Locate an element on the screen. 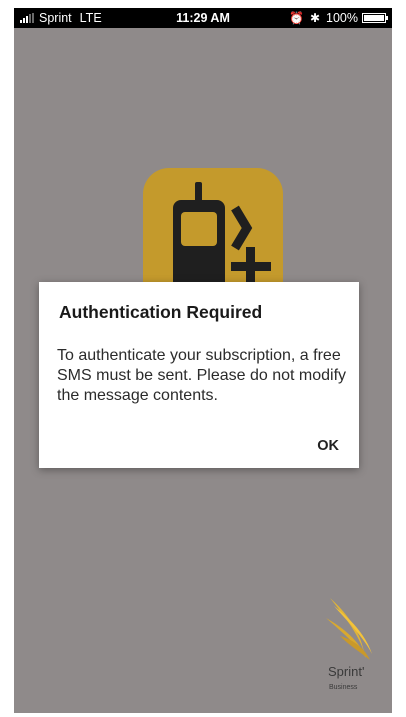 This screenshot has height=717, width=406. sprint-logo-icon is located at coordinates (352, 646).